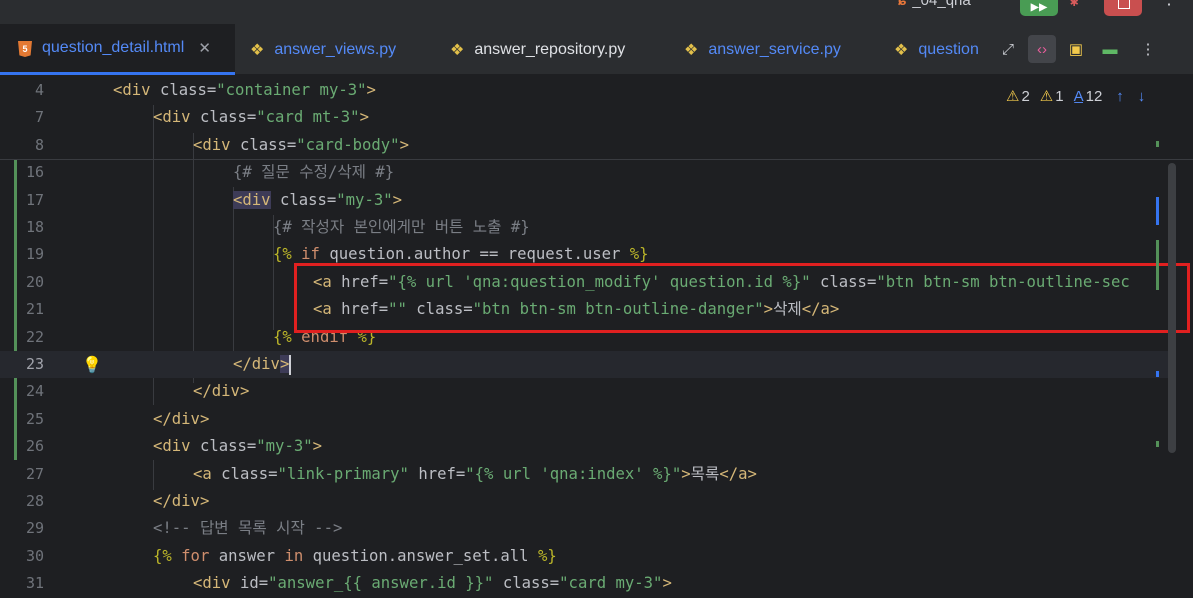 Image resolution: width=1193 pixels, height=598 pixels. What do you see at coordinates (774, 49) in the screenshot?
I see `tab-label: answer_service.py` at bounding box center [774, 49].